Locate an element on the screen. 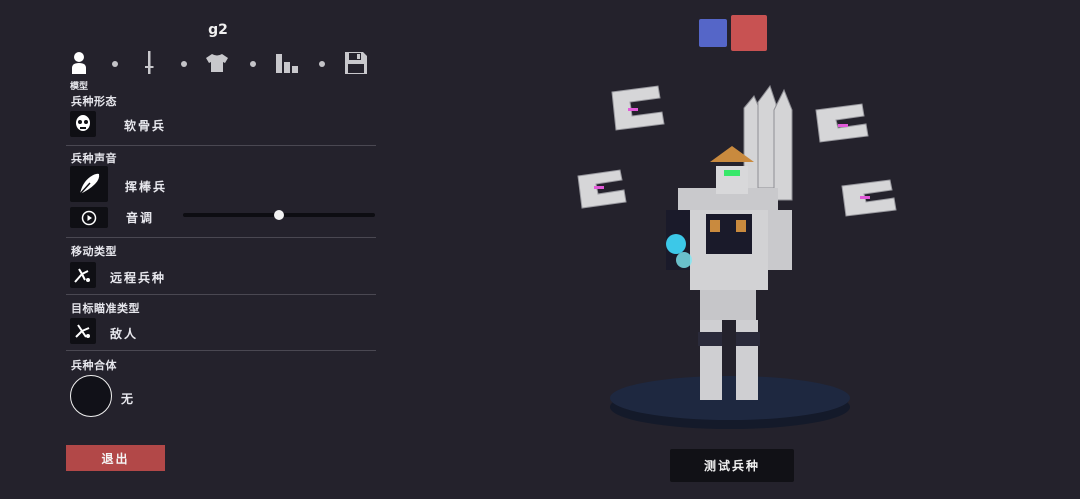  floppy-disk-icon is located at coordinates (356, 63).